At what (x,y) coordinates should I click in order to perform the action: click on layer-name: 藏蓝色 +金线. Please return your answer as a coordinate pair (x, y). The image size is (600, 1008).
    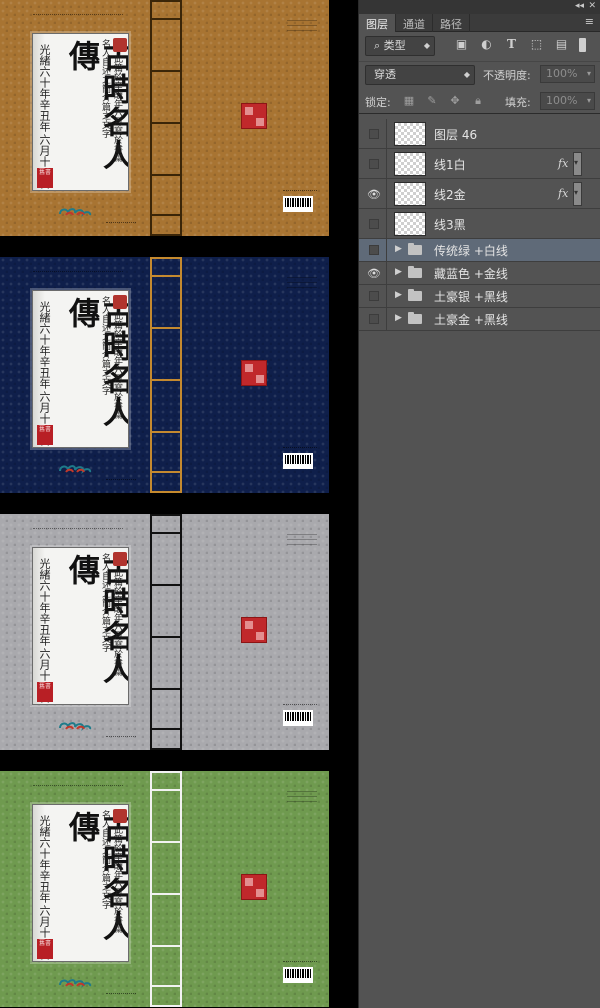
    Looking at the image, I should click on (471, 273).